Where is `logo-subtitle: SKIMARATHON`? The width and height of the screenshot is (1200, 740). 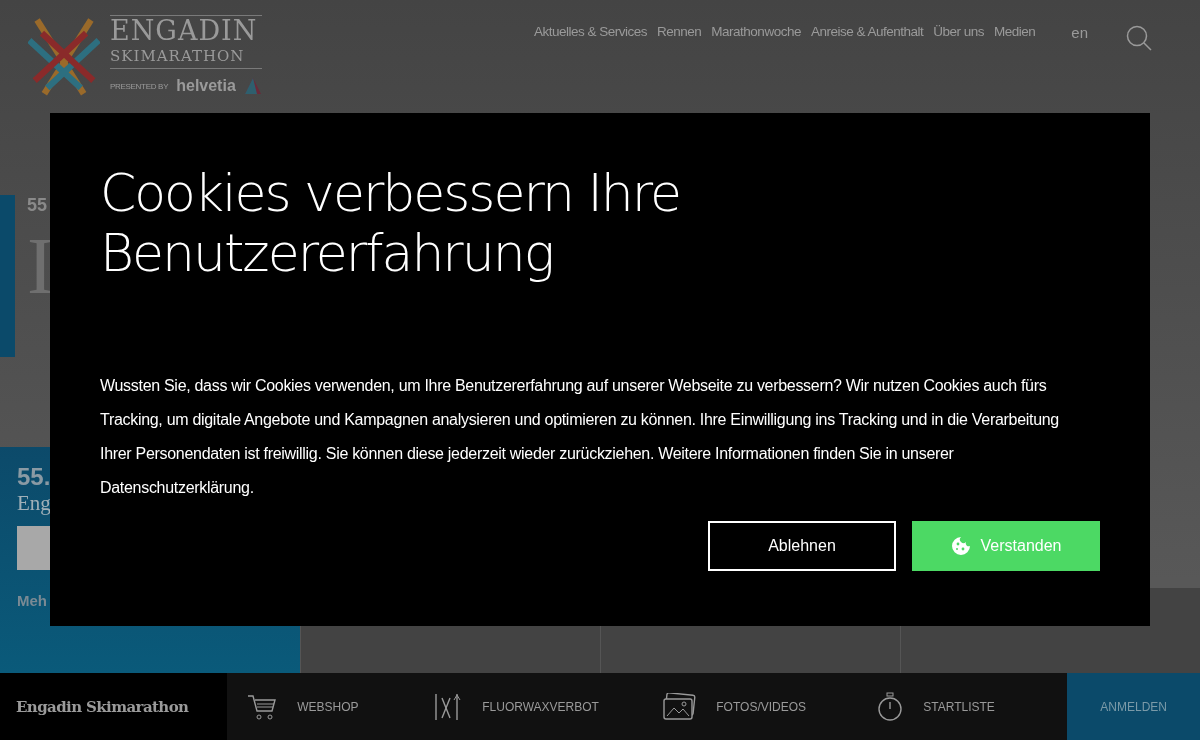
logo-subtitle: SKIMARATHON is located at coordinates (186, 57).